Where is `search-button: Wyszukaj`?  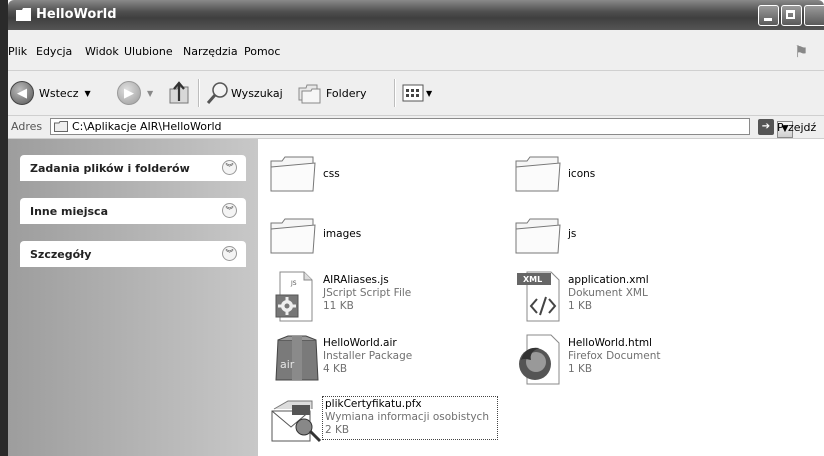 search-button: Wyszukaj is located at coordinates (244, 93).